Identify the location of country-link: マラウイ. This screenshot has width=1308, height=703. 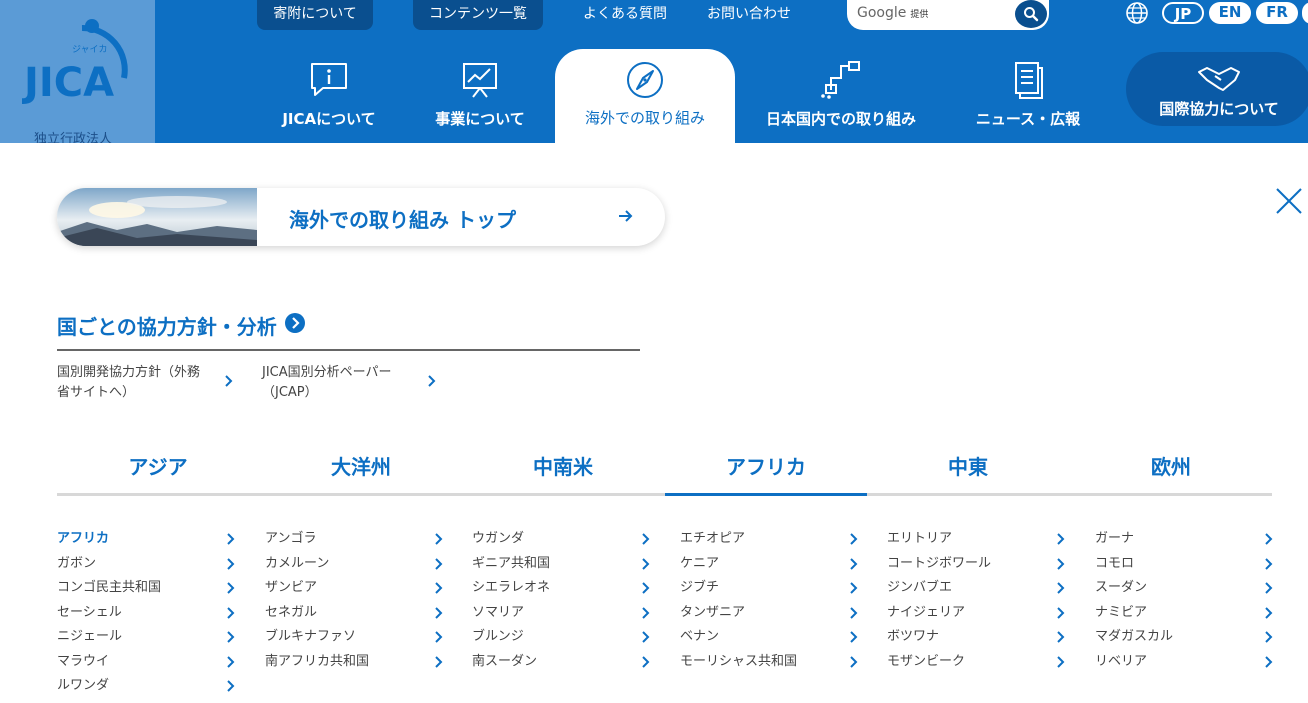
(146, 662).